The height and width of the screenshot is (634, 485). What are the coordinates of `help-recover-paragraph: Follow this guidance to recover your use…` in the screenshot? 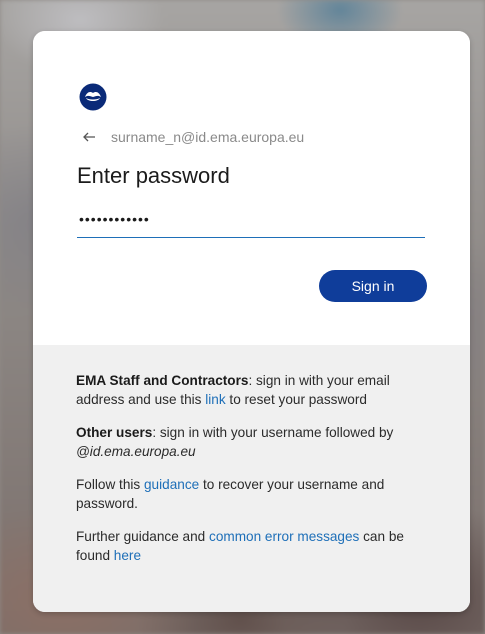 It's located at (251, 494).